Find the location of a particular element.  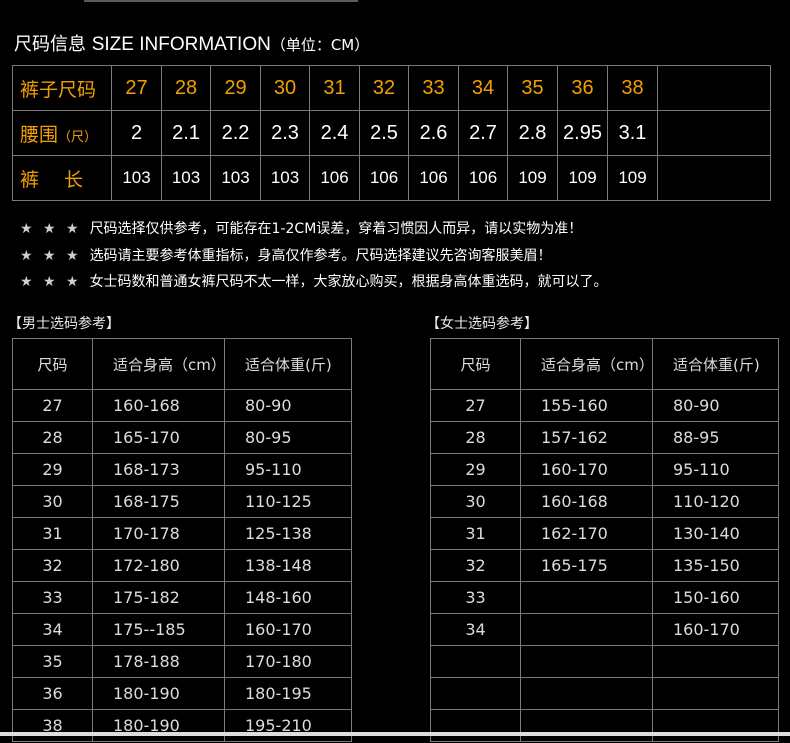

table-cell: 162-170 is located at coordinates (586, 533).